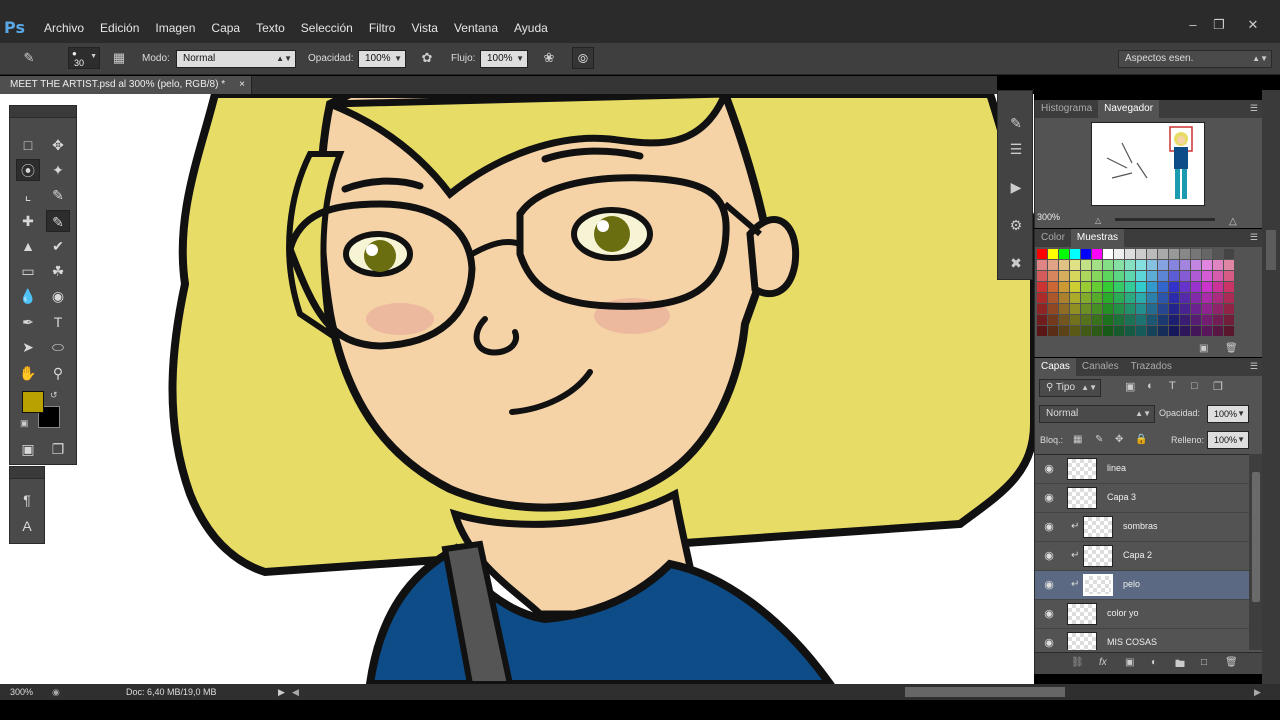  I want to click on swatch-grid, so click(1142, 293).